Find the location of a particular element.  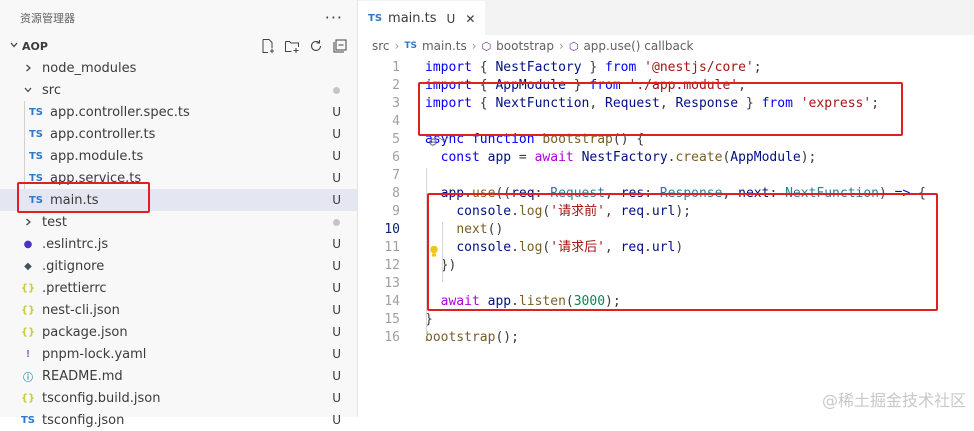

line-number: 5 is located at coordinates (396, 139).